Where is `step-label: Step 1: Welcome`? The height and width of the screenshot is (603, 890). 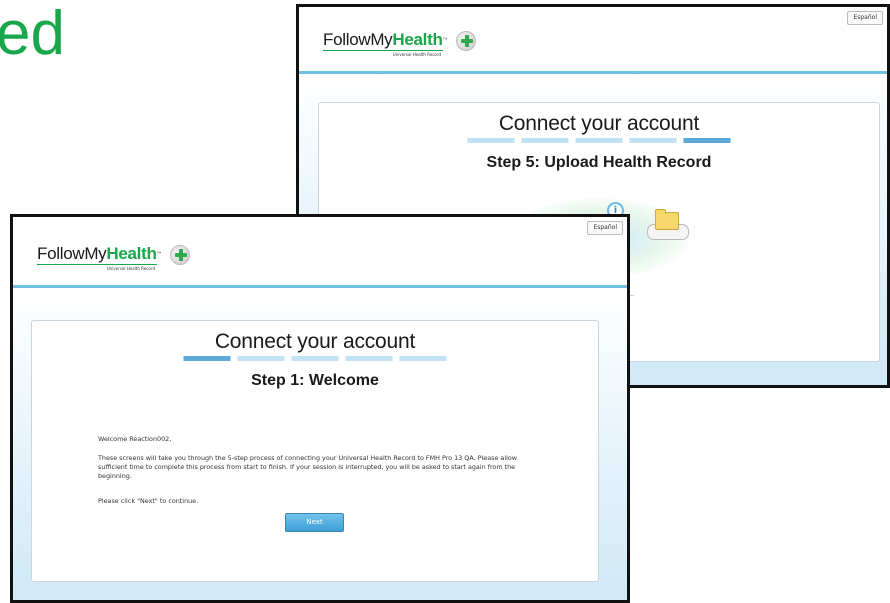
step-label: Step 1: Welcome is located at coordinates (315, 380).